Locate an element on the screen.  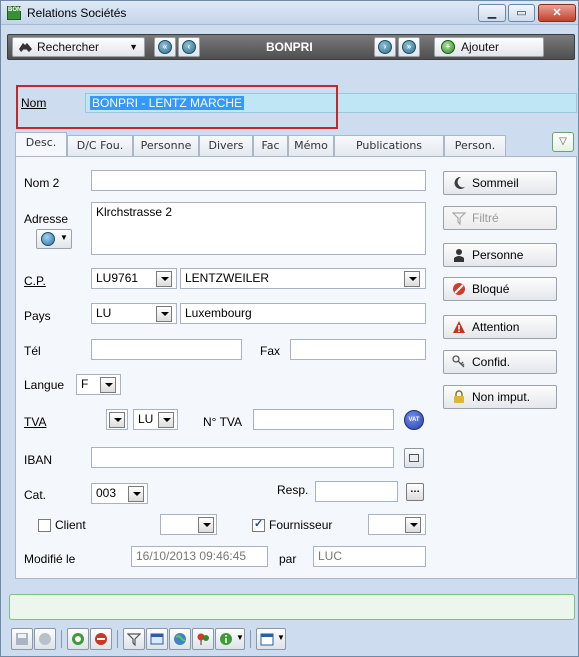
last-record-button: » is located at coordinates (409, 47).